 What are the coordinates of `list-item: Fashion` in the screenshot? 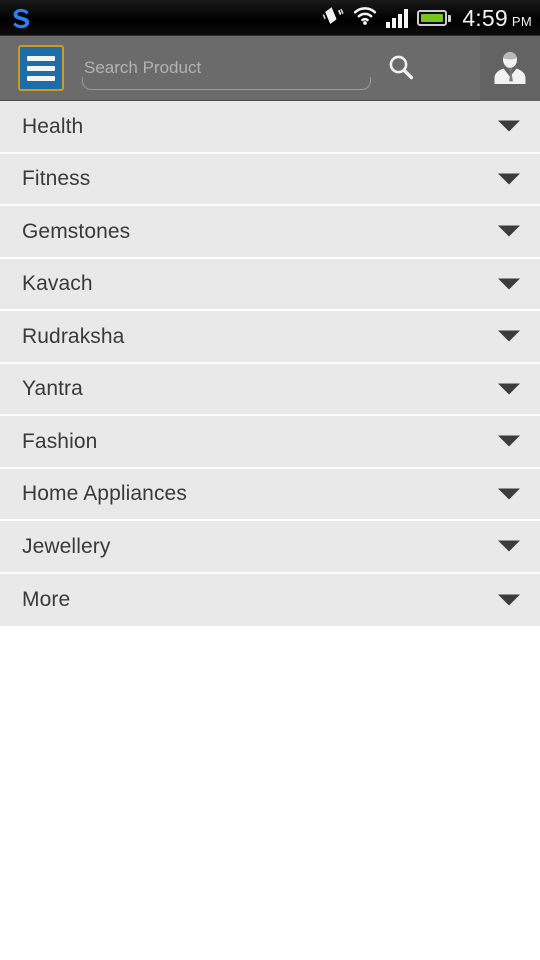 It's located at (270, 442).